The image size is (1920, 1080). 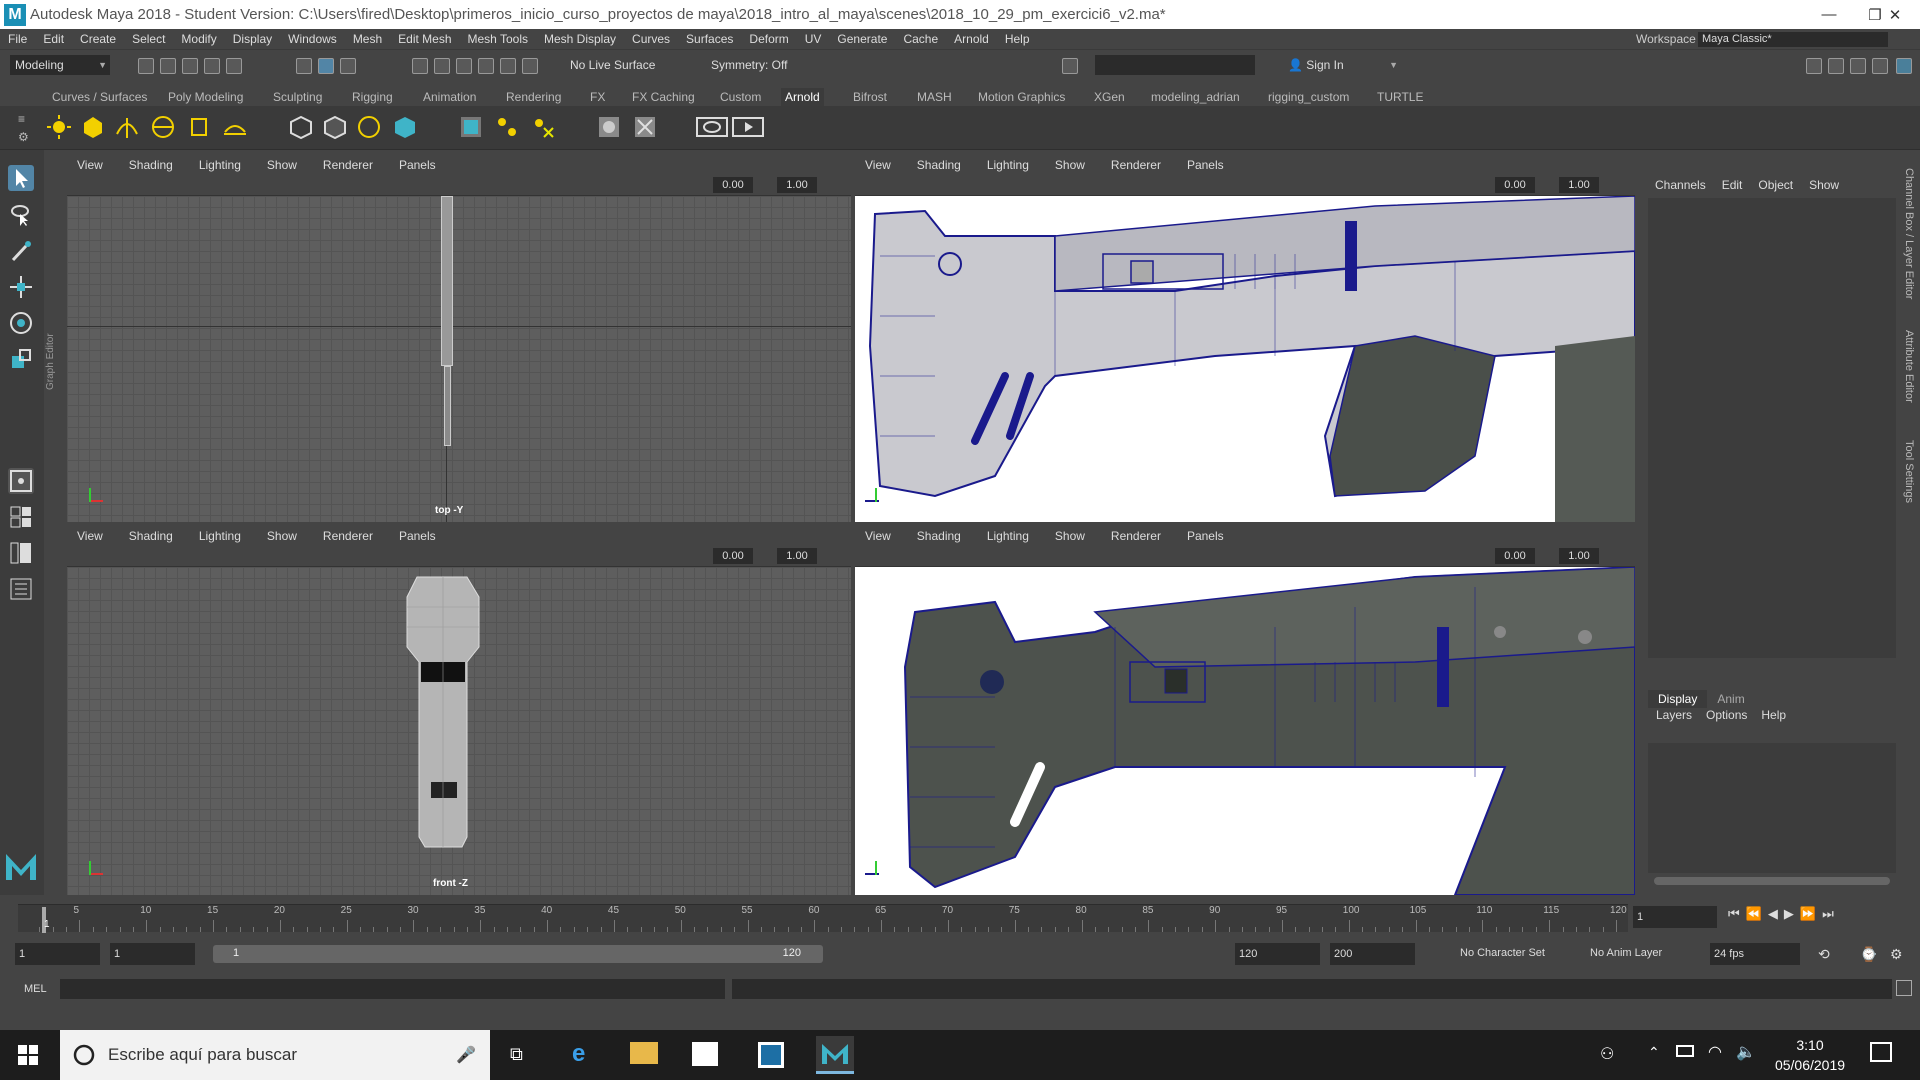 I want to click on windows-start-icon, so click(x=28, y=1055).